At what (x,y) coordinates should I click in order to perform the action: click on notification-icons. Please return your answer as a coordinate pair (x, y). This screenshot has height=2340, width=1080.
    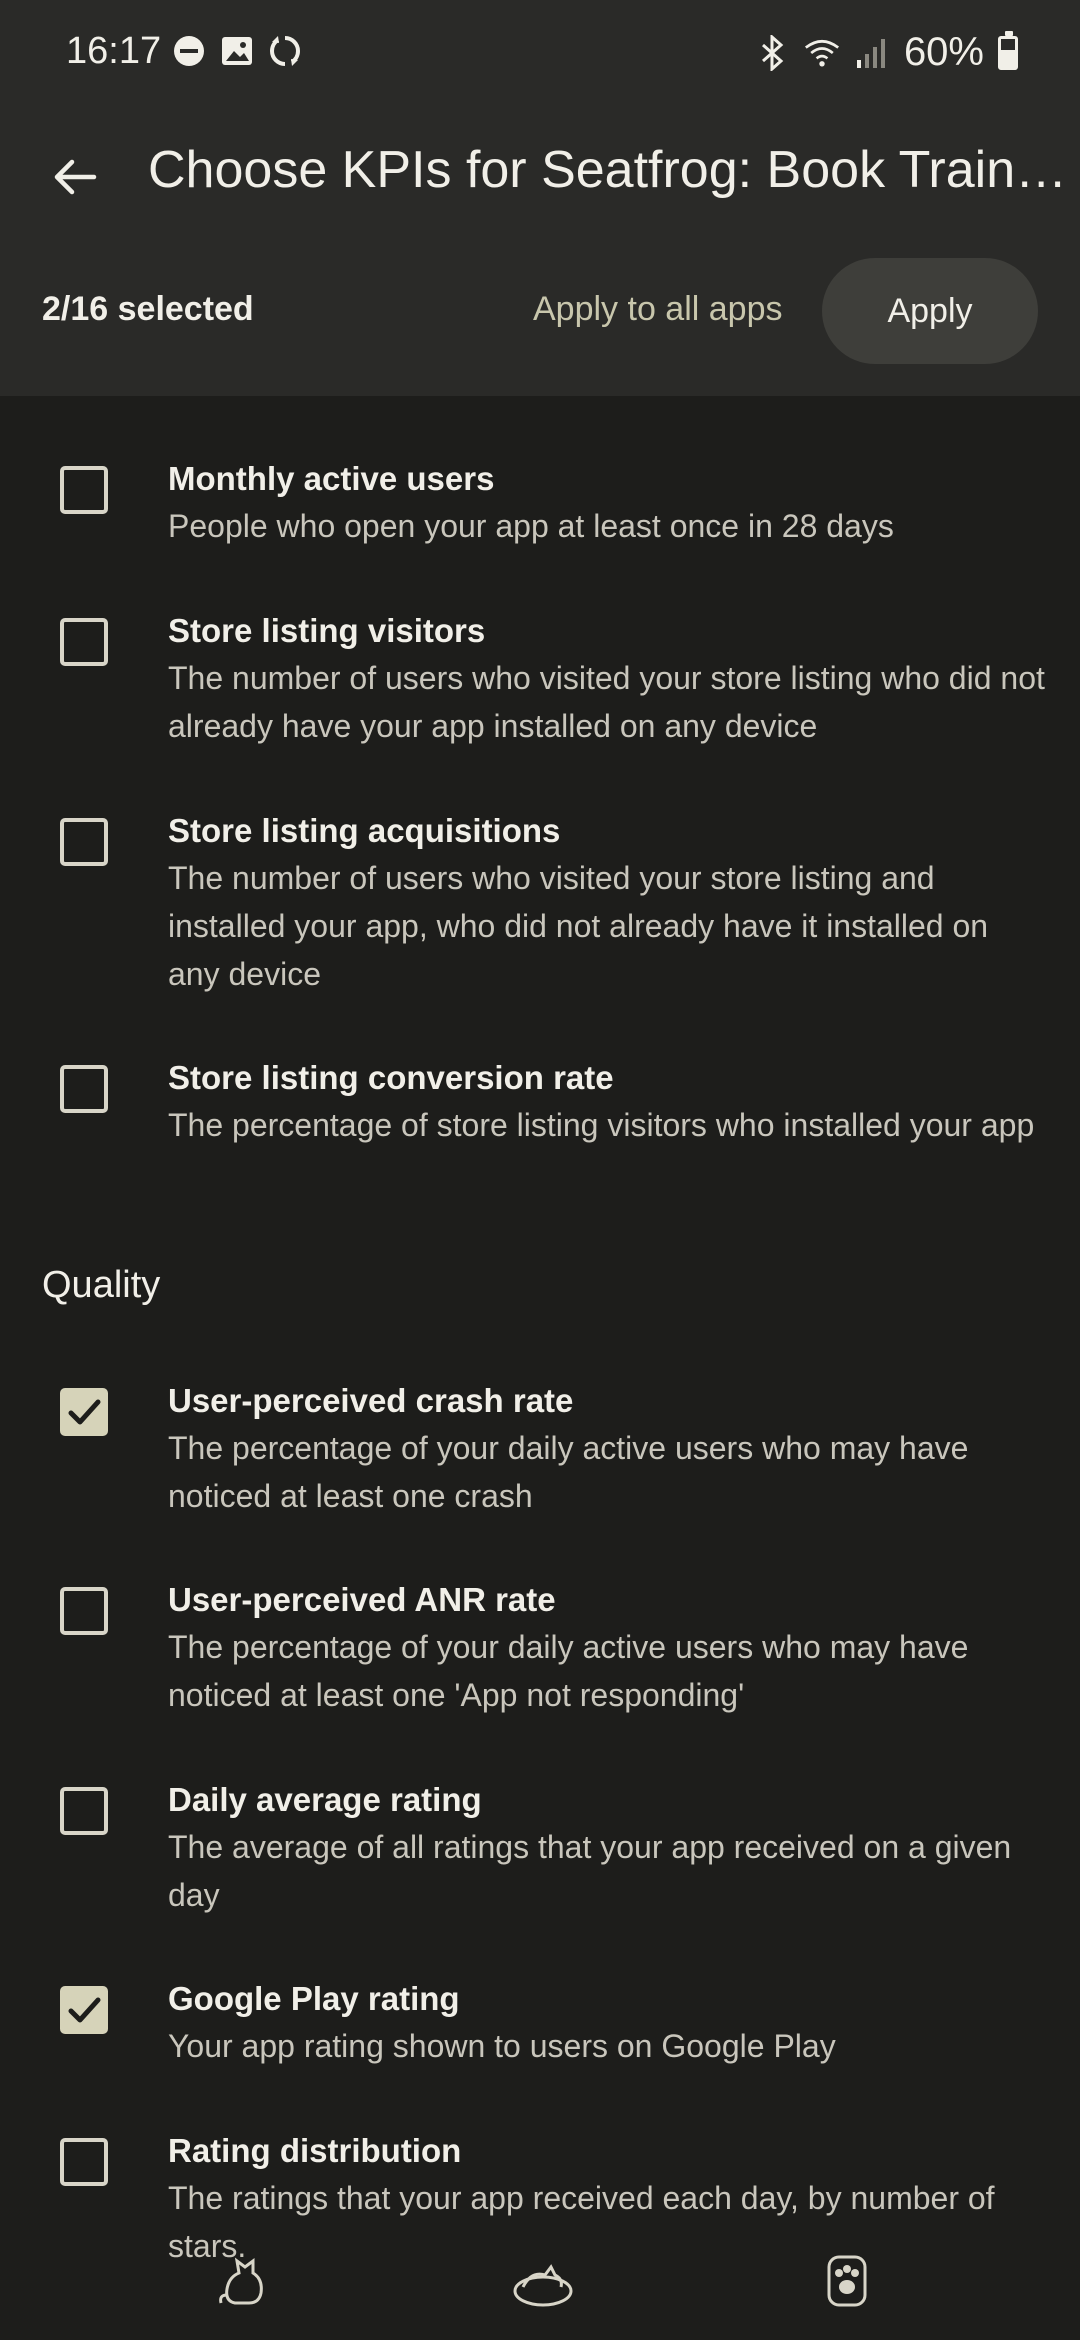
    Looking at the image, I should click on (237, 51).